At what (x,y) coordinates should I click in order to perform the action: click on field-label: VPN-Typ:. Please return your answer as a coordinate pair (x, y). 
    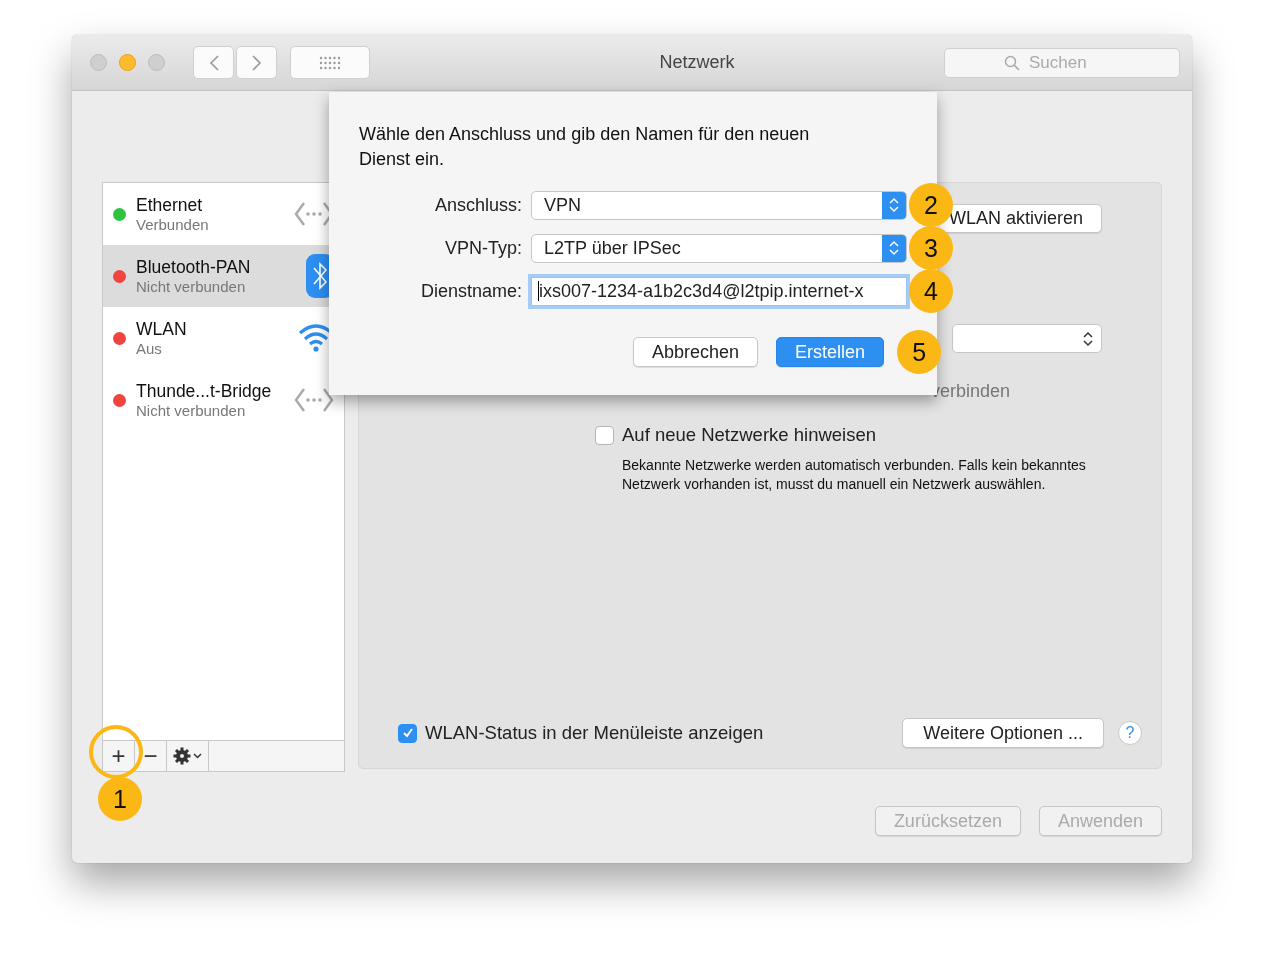
    Looking at the image, I should click on (482, 248).